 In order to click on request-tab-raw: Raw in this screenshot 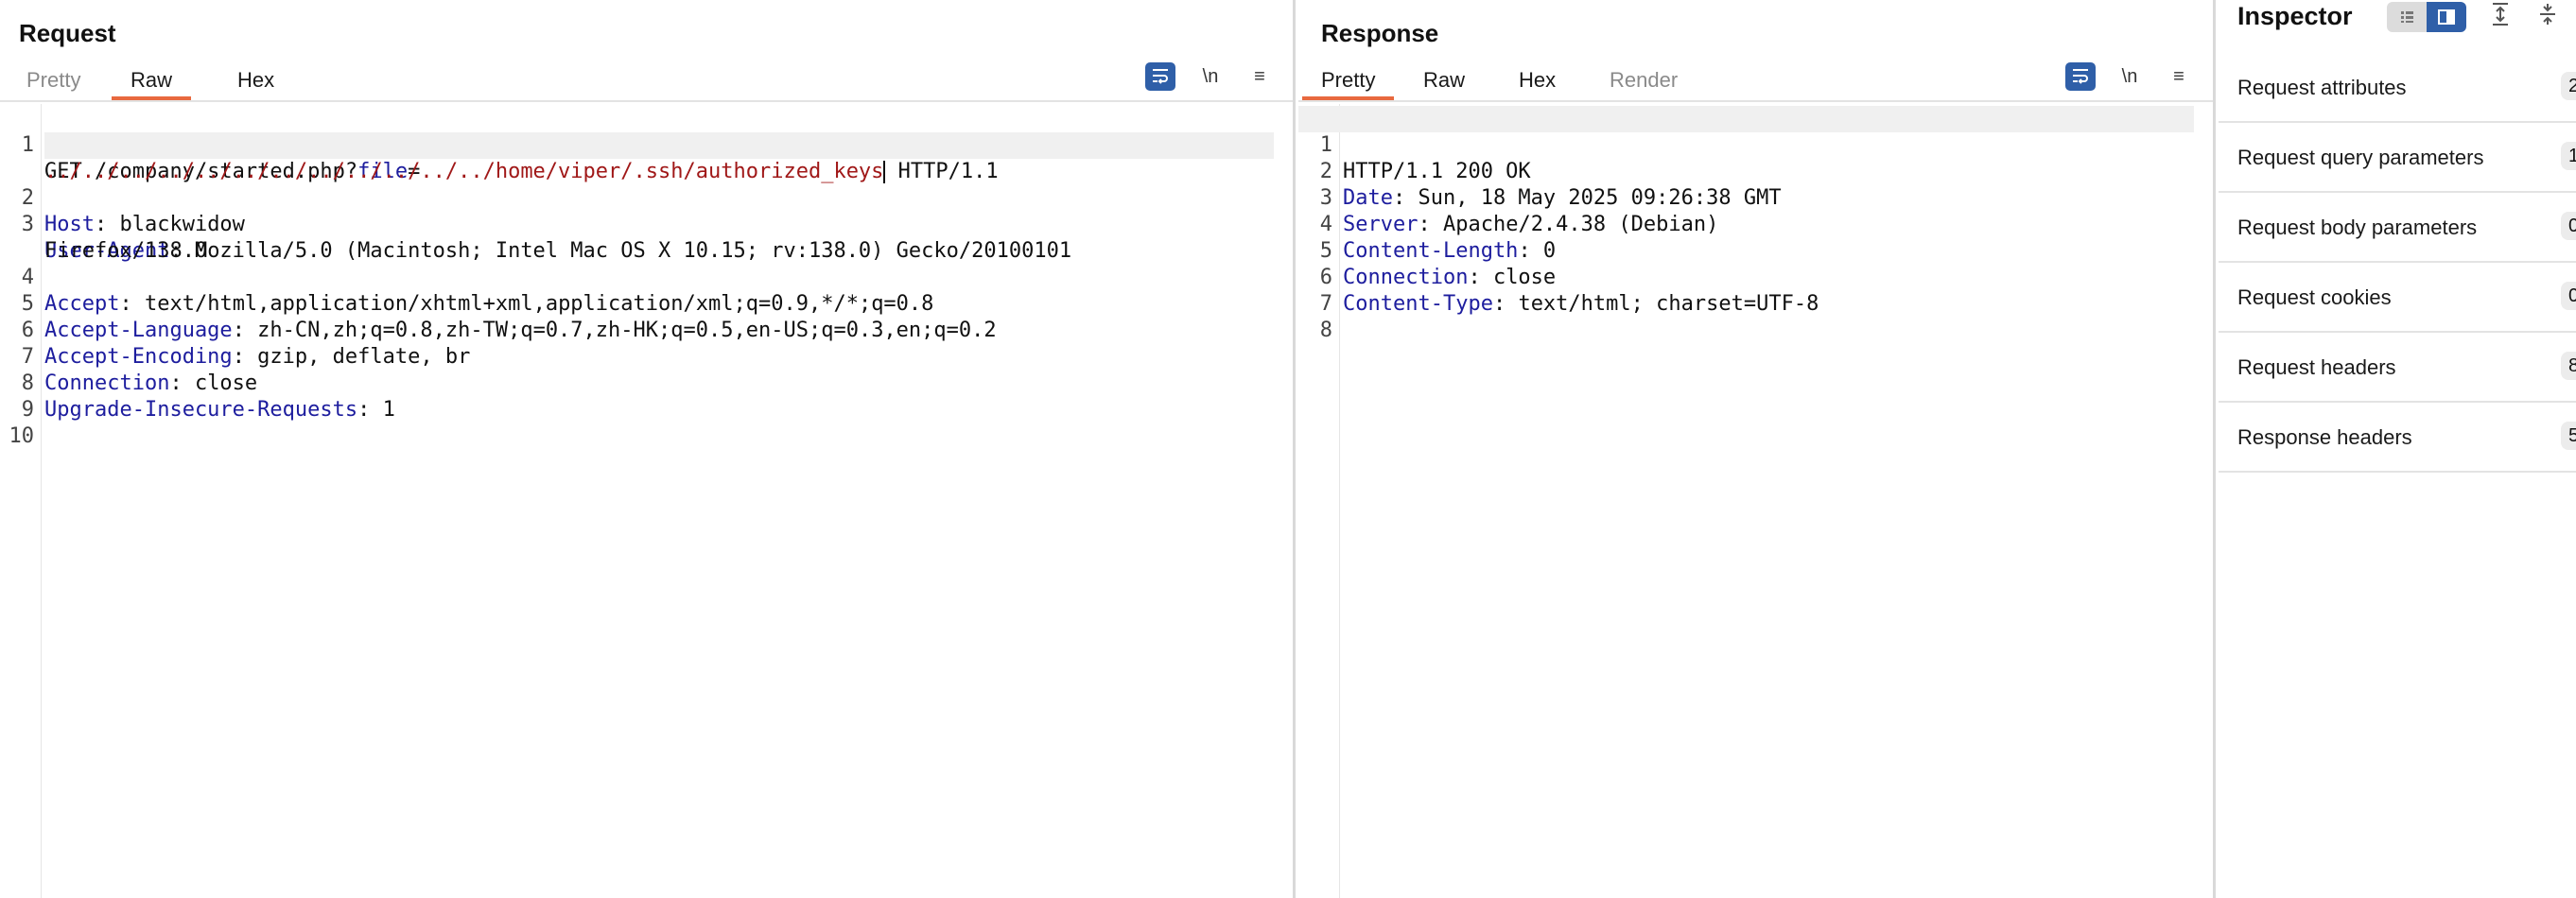, I will do `click(152, 83)`.